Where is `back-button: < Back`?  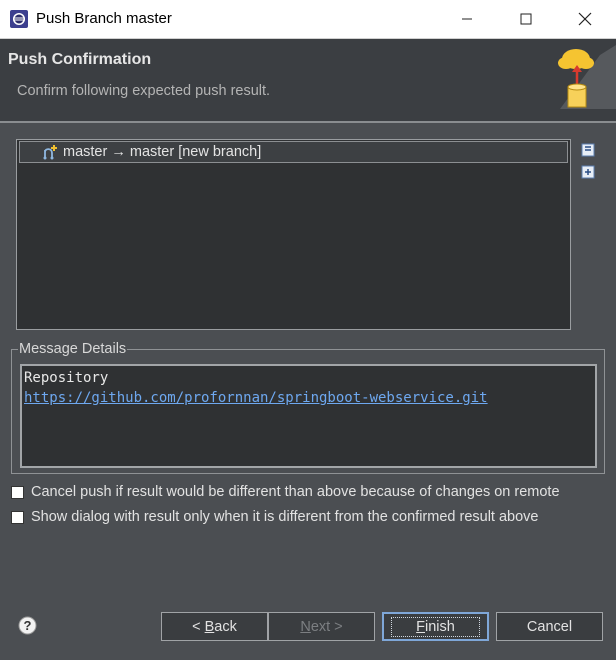 back-button: < Back is located at coordinates (214, 626).